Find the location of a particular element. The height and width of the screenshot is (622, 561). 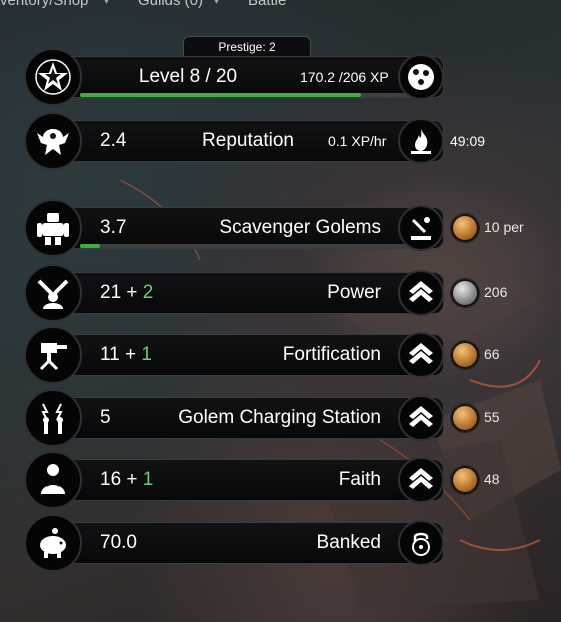

mining-icon is located at coordinates (421, 228).